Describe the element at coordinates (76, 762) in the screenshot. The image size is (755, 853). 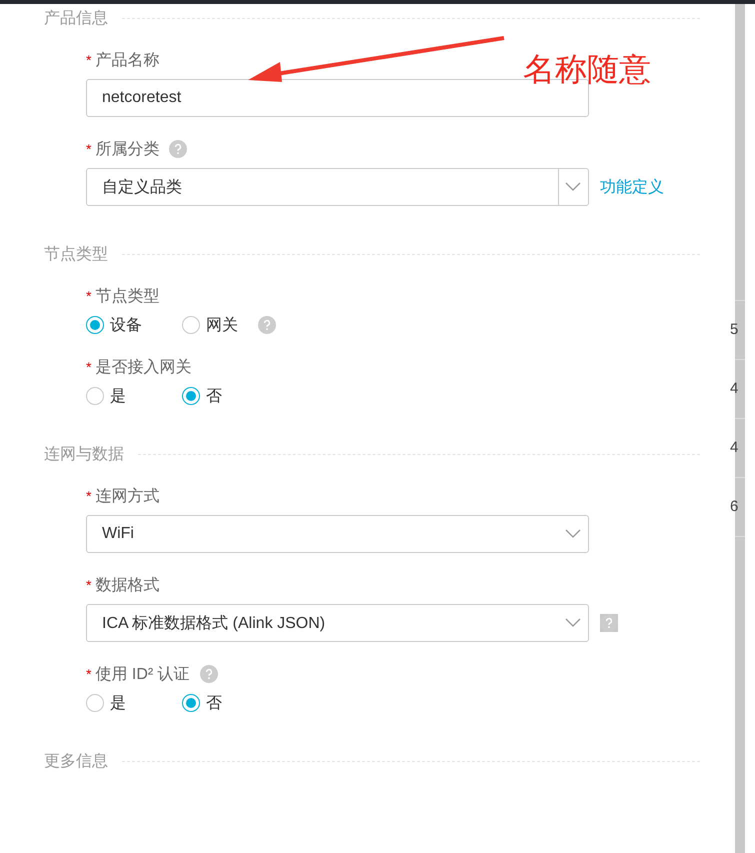
I see `section-title: 更多信息` at that location.